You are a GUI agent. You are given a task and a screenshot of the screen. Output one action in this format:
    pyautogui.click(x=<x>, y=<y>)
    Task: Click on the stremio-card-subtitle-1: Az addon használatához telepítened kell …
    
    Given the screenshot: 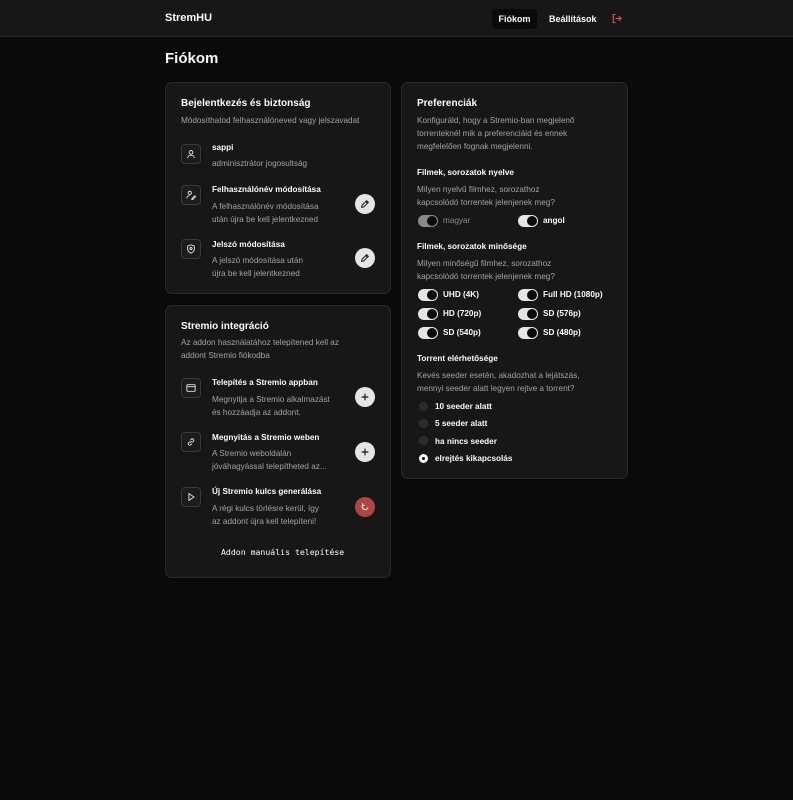 What is the action you would take?
    pyautogui.click(x=260, y=342)
    